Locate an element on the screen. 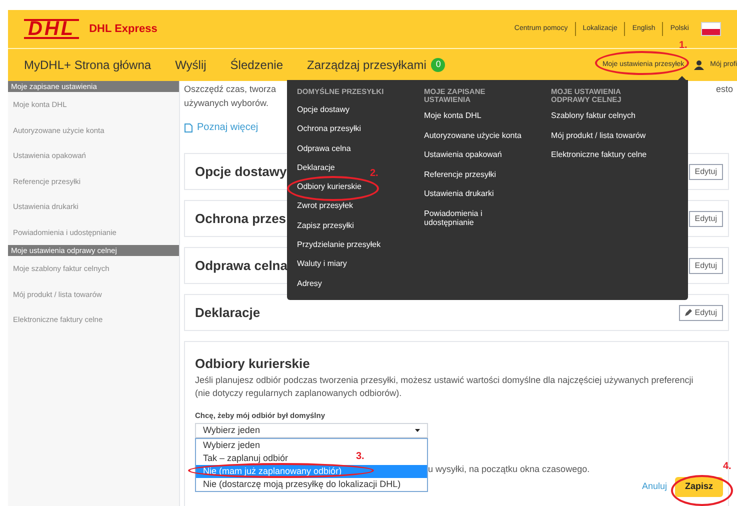 Image resolution: width=737 pixels, height=506 pixels. menu-item: Odprawa celna is located at coordinates (324, 148).